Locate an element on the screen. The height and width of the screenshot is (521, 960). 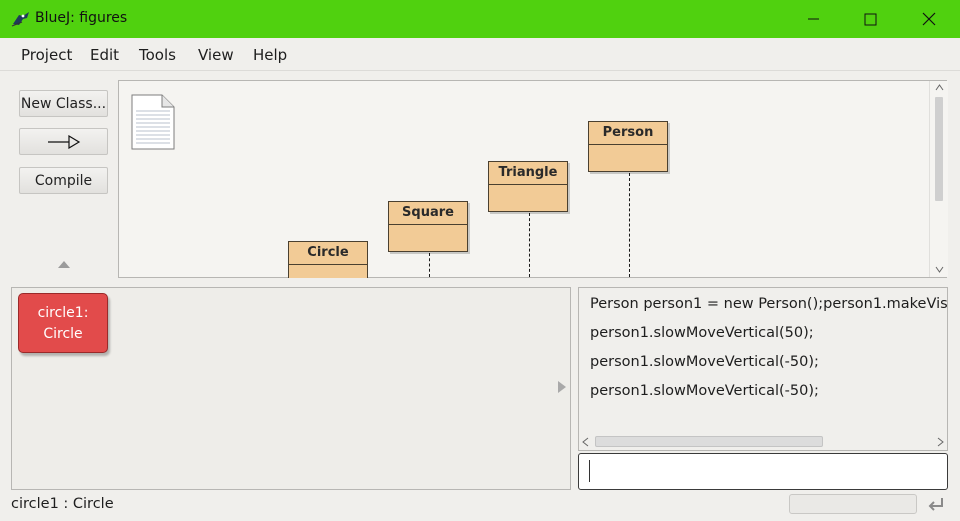
class-box-triangle: Triangle is located at coordinates (528, 186).